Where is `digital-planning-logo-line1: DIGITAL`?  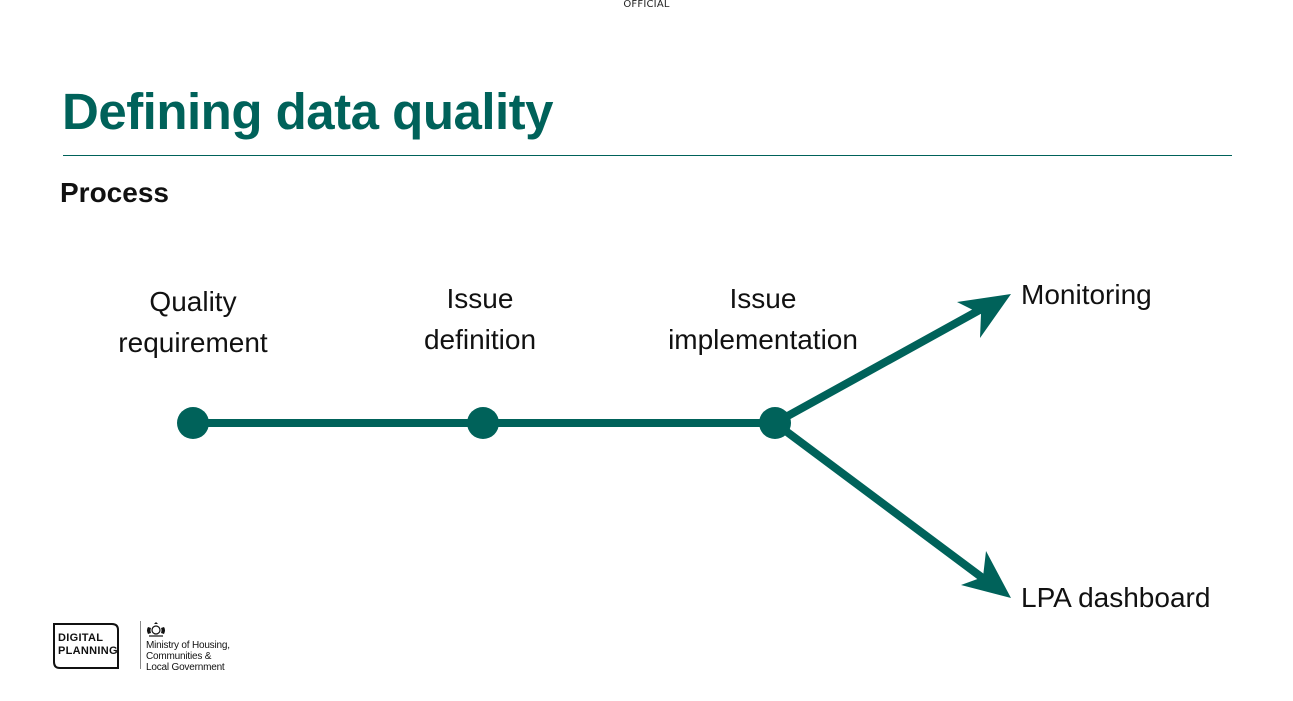
digital-planning-logo-line1: DIGITAL is located at coordinates (81, 638).